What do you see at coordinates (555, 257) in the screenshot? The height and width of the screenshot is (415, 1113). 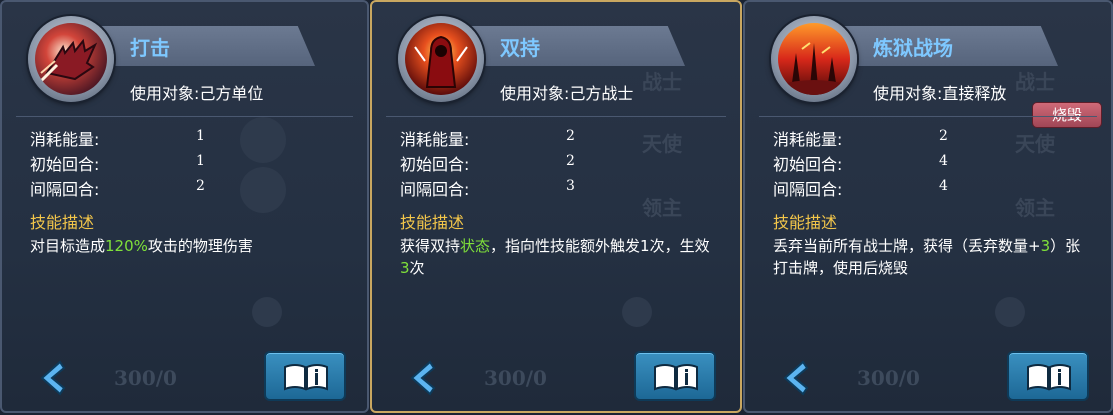 I see `skill-description: 获得双持状态，指向性技能额外触发1次，生效3次` at bounding box center [555, 257].